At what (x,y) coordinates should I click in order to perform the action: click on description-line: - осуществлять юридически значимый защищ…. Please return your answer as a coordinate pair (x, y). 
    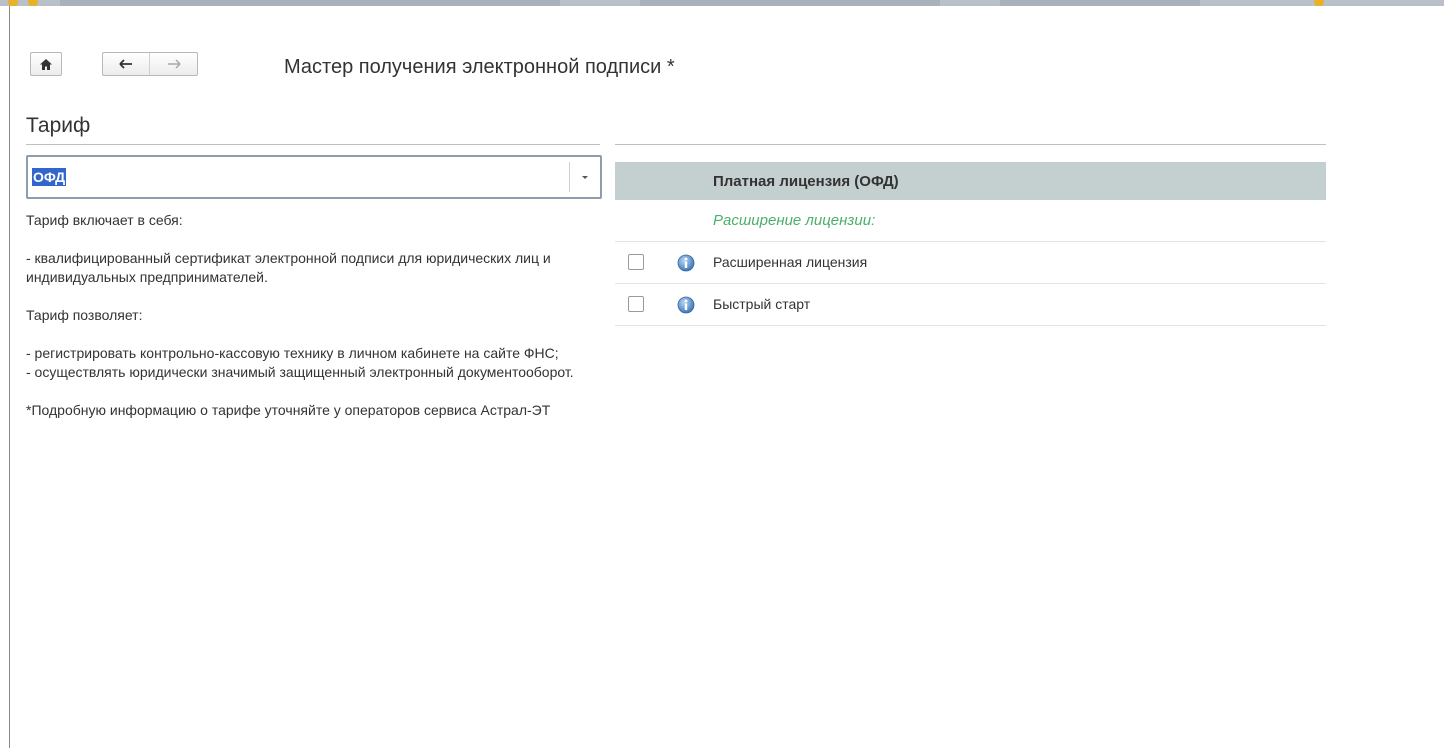
    Looking at the image, I should click on (300, 372).